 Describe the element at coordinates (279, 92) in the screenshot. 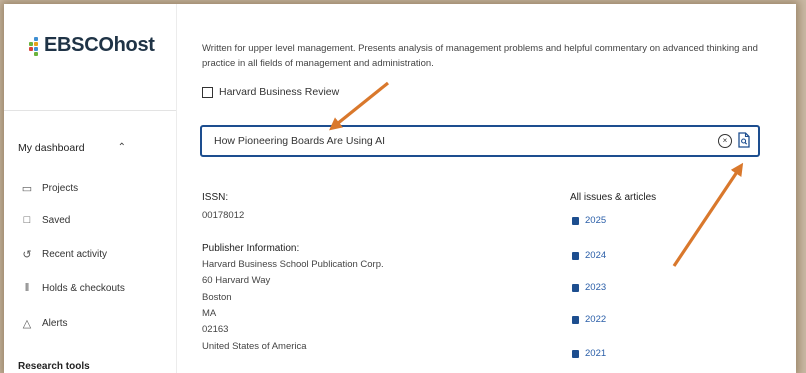

I see `checkbox-label: Harvard Business Review` at that location.